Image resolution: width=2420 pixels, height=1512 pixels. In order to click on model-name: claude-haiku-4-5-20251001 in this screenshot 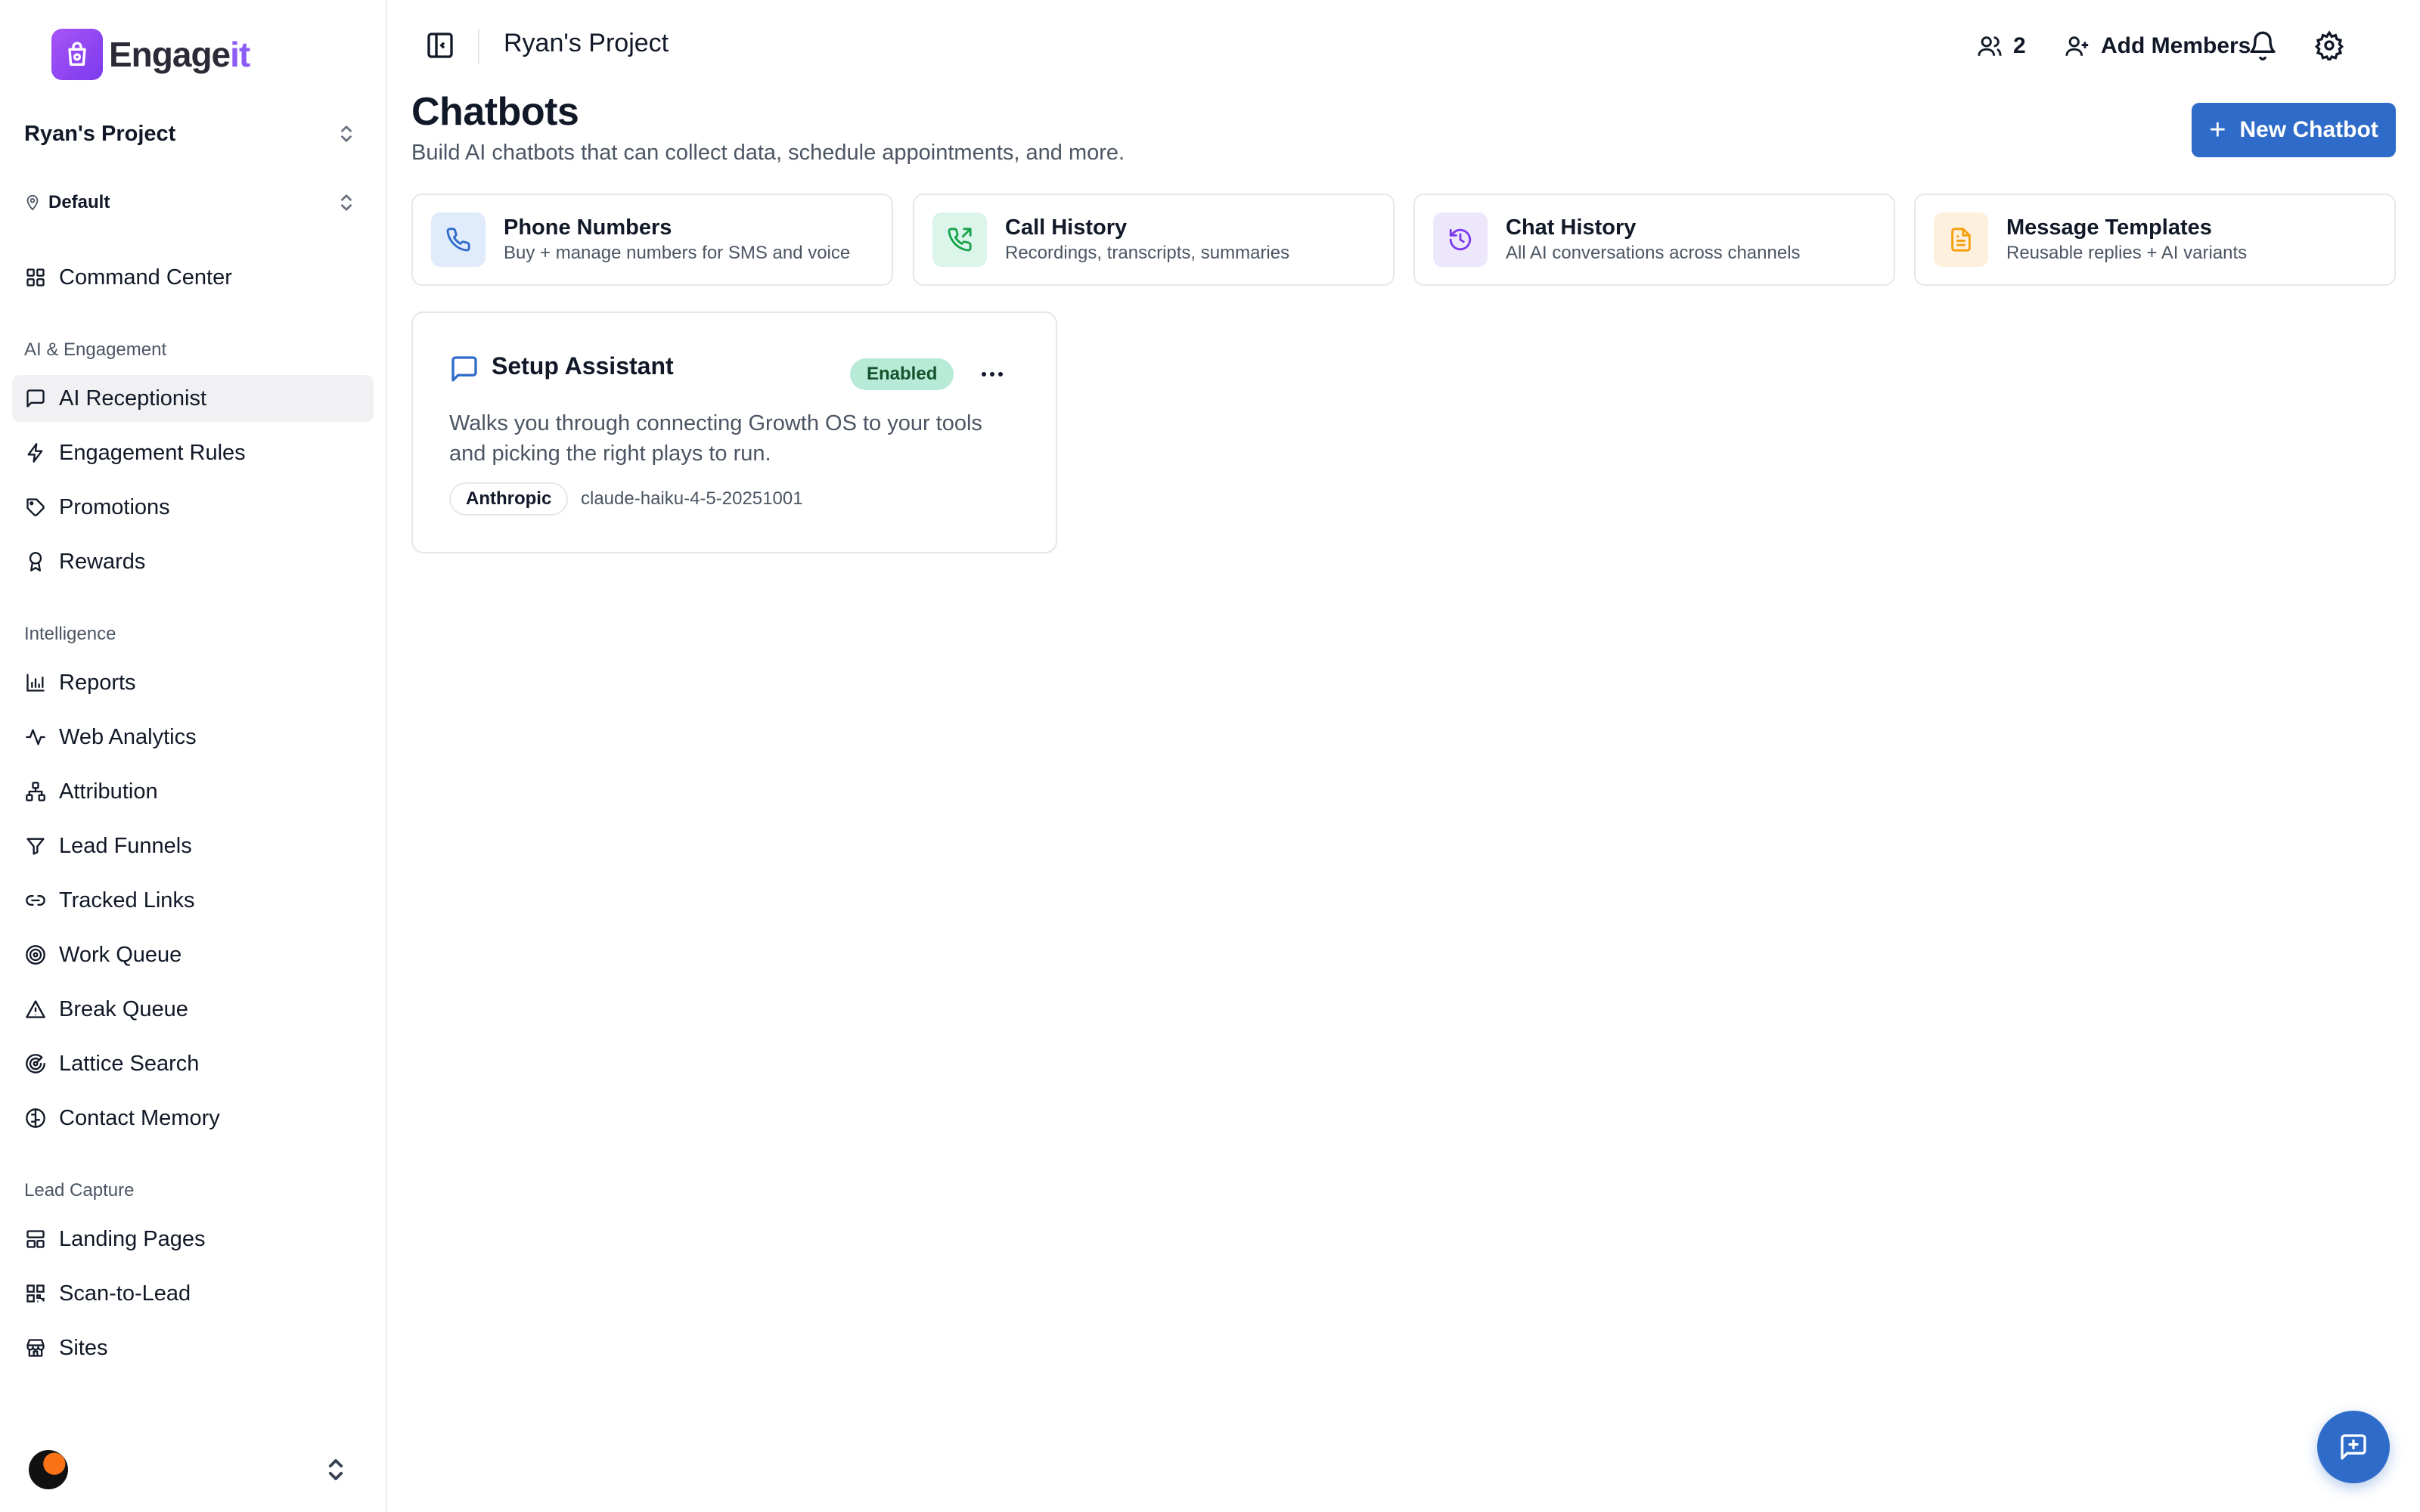, I will do `click(692, 498)`.